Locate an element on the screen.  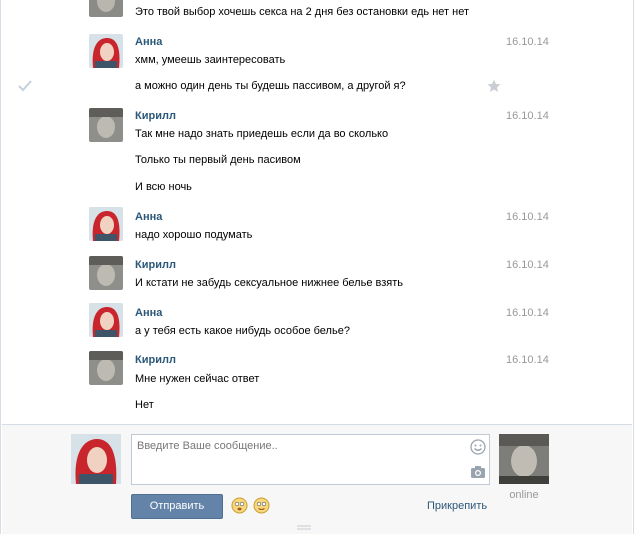
online-status: online is located at coordinates (524, 495).